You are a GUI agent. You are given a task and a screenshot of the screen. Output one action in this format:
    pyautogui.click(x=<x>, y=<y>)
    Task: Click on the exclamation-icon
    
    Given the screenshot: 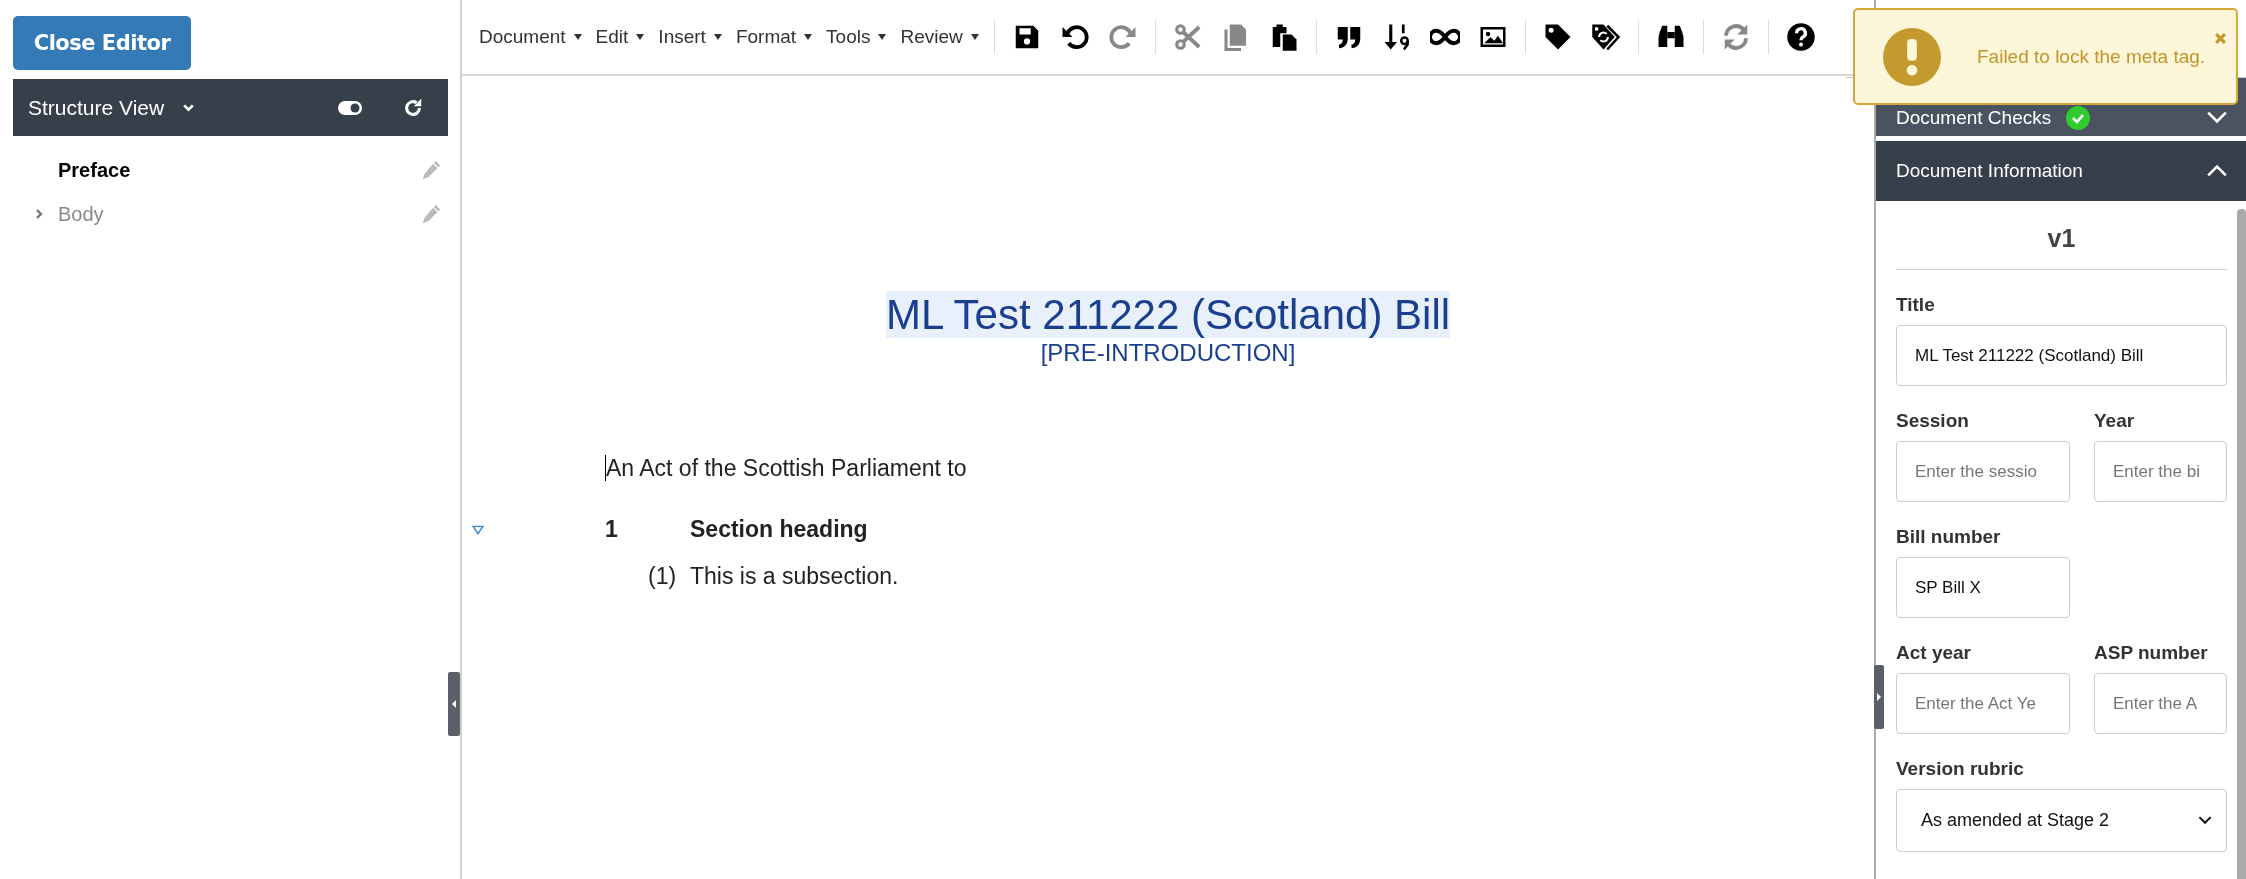 What is the action you would take?
    pyautogui.click(x=1912, y=56)
    